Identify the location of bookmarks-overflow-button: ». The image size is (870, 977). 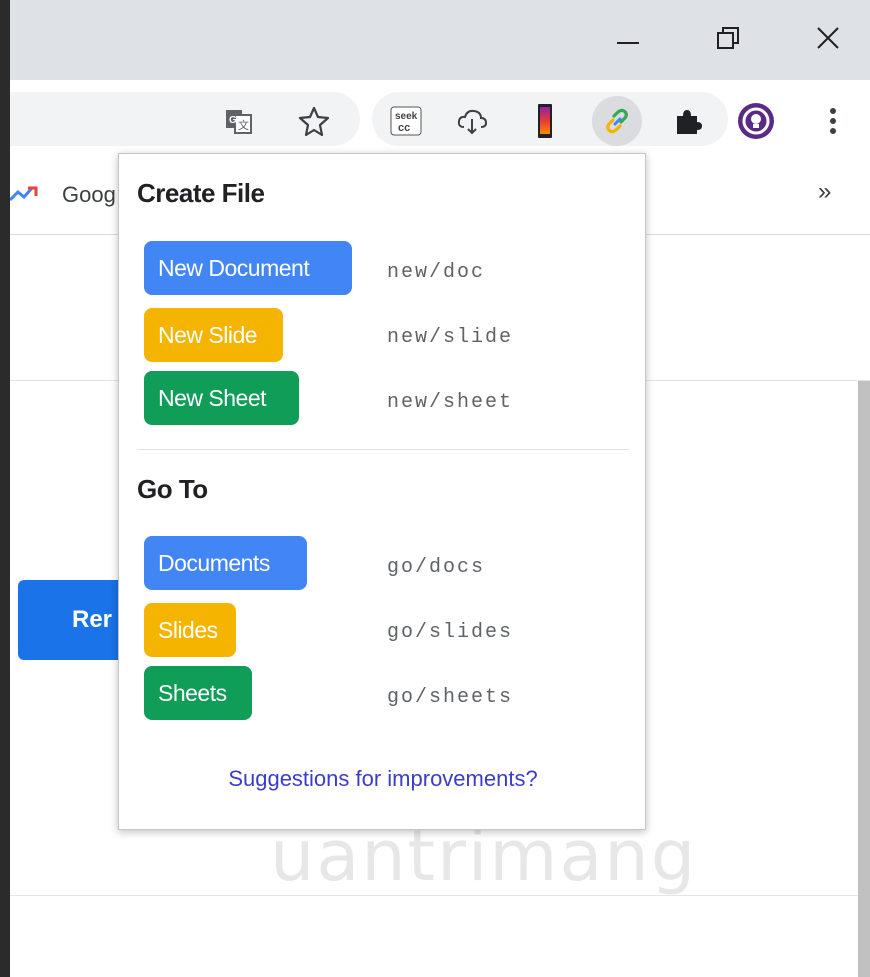
(824, 192).